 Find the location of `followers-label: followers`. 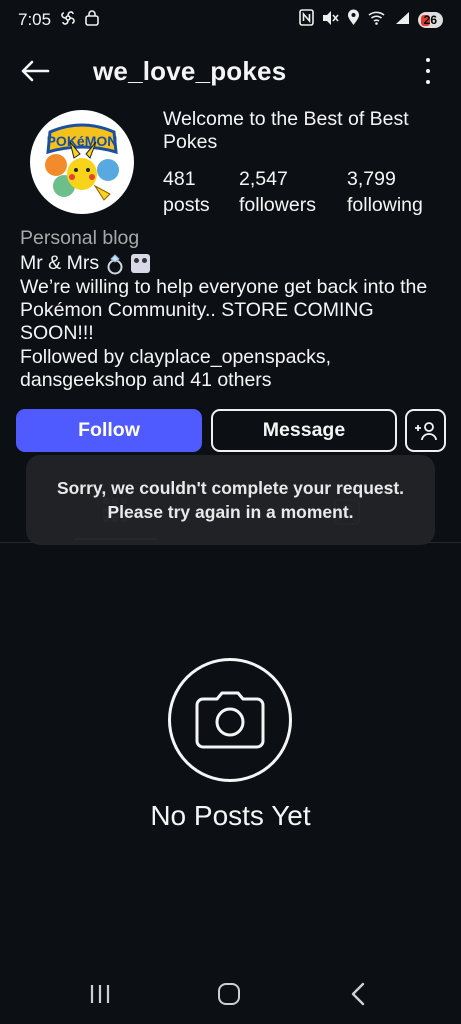

followers-label: followers is located at coordinates (277, 205).